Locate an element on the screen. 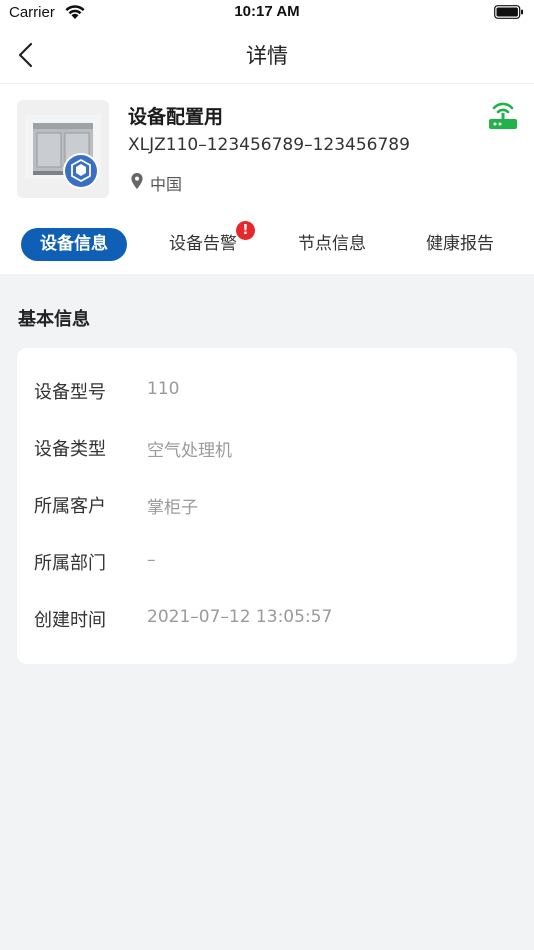 Image resolution: width=534 pixels, height=950 pixels. device-code: XLJZ110–123456789–123456789 is located at coordinates (269, 145).